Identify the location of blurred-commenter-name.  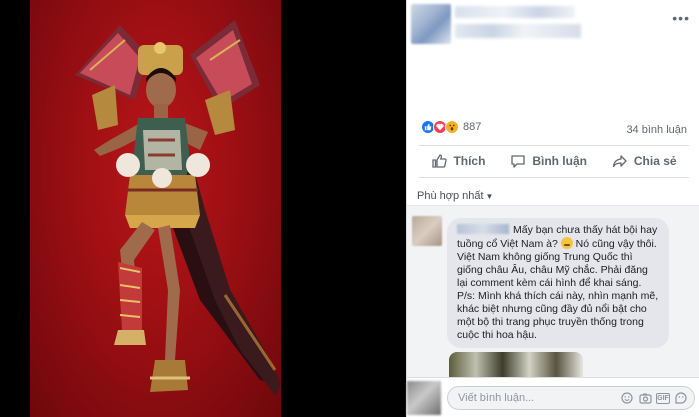
(483, 229).